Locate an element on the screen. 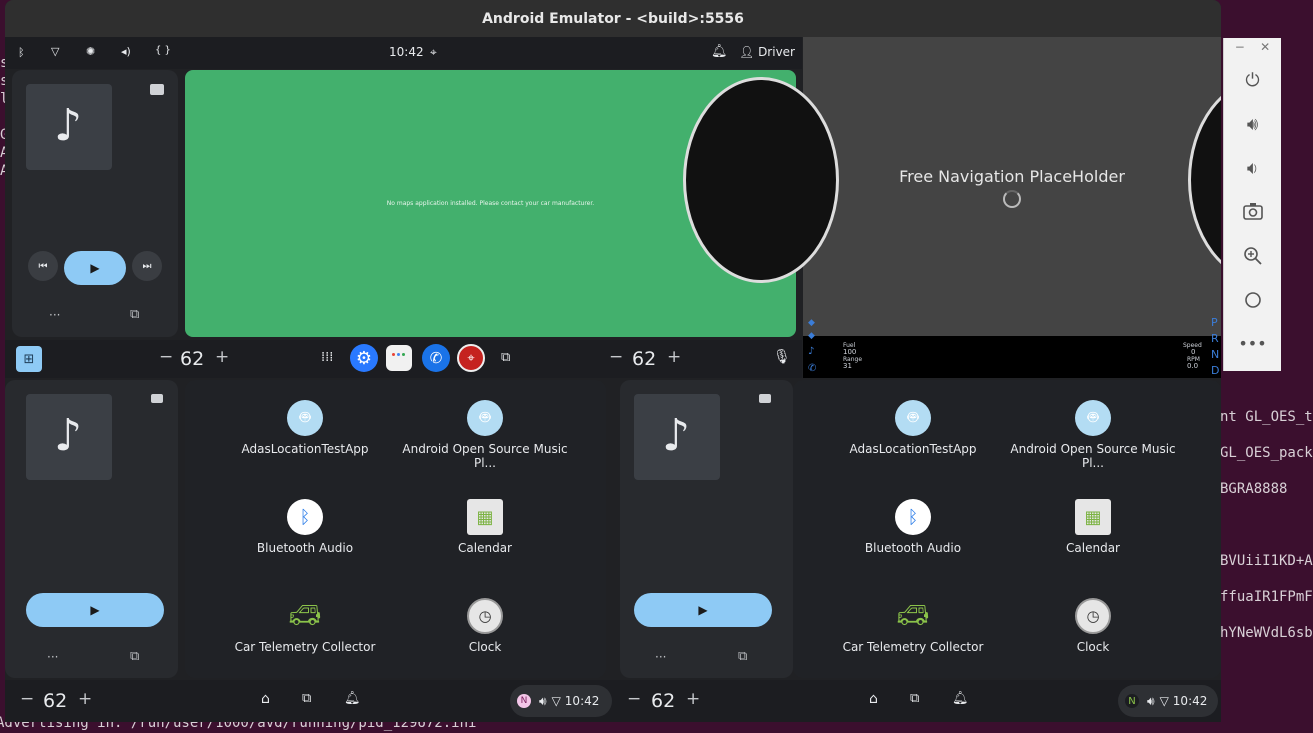 The height and width of the screenshot is (733, 1313). next-button: ⏭ is located at coordinates (147, 266).